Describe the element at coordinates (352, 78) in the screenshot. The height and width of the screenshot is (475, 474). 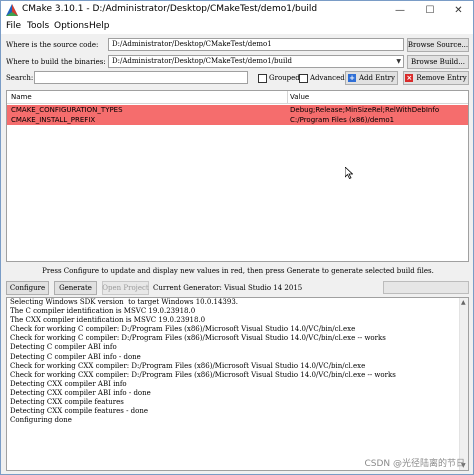
I see `plus-icon: +` at that location.